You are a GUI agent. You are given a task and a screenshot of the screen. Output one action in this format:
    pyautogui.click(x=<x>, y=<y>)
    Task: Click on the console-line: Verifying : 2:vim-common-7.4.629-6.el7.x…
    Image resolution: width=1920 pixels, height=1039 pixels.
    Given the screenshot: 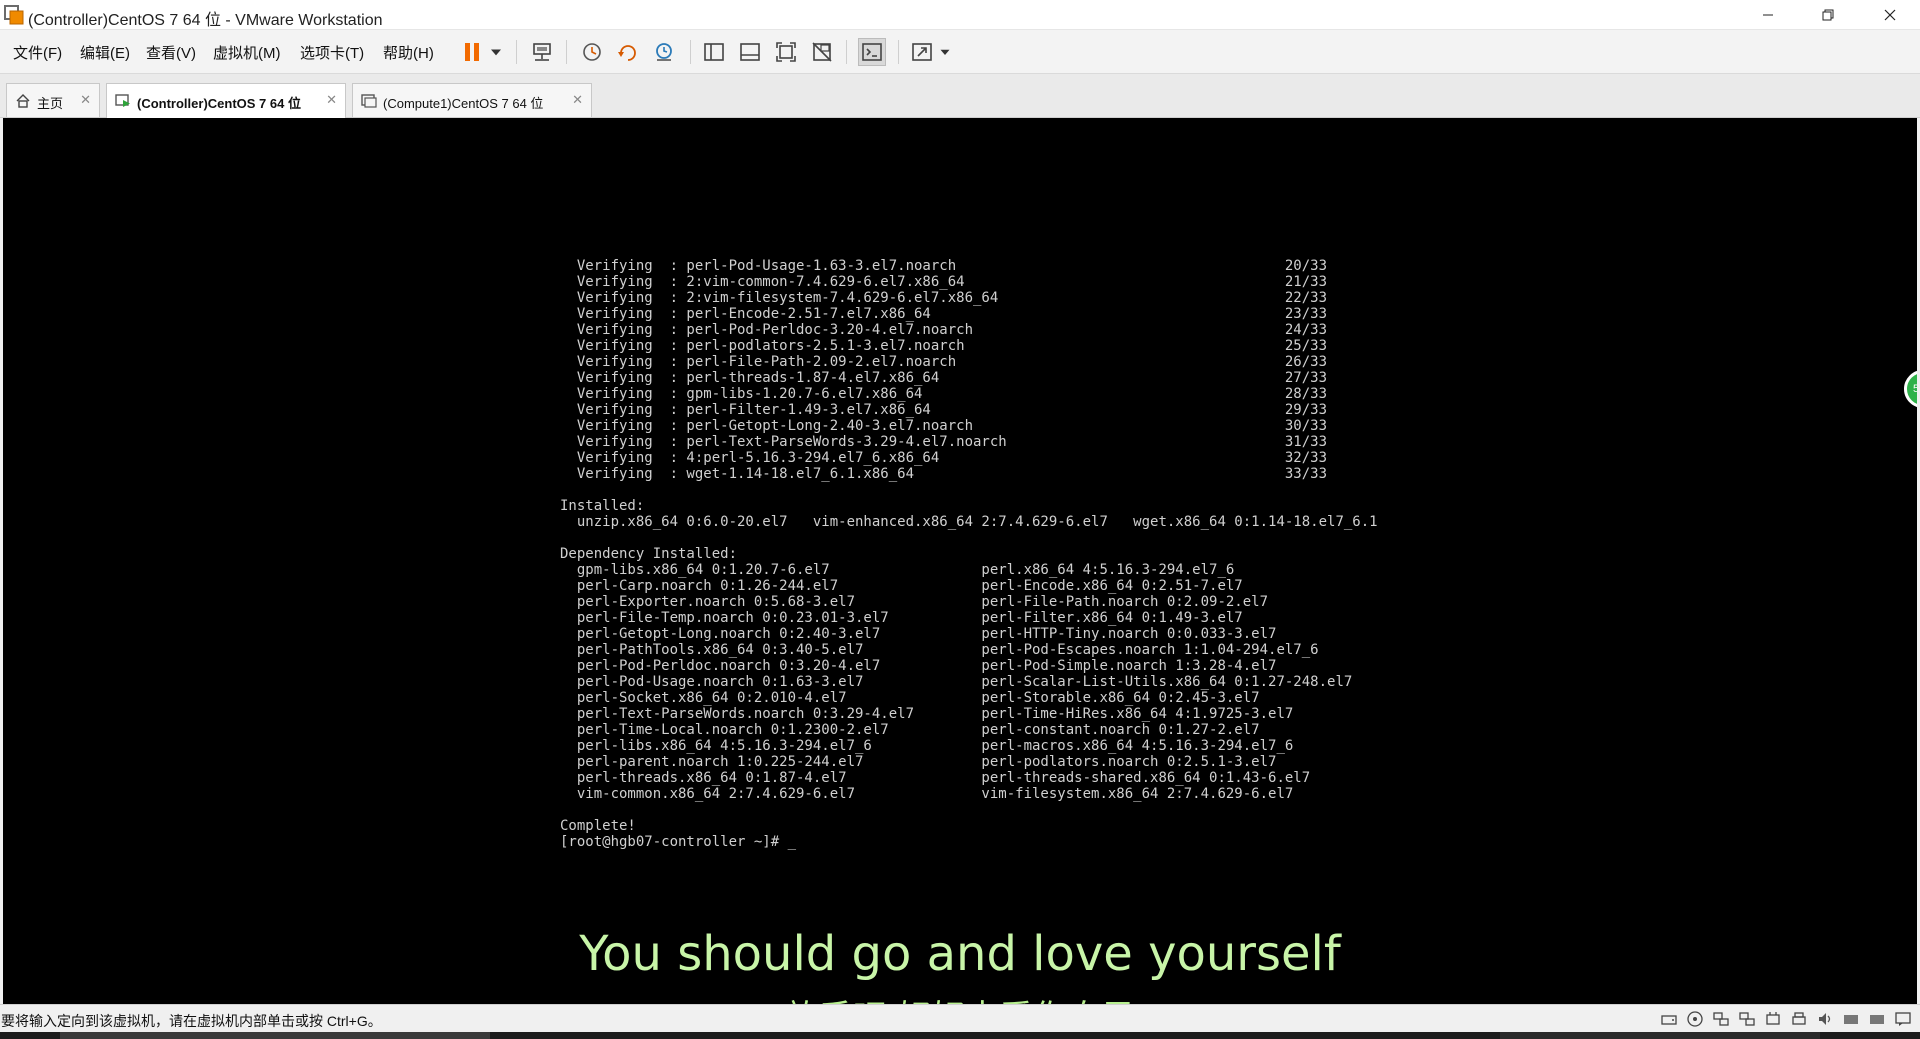 What is the action you would take?
    pyautogui.click(x=944, y=282)
    